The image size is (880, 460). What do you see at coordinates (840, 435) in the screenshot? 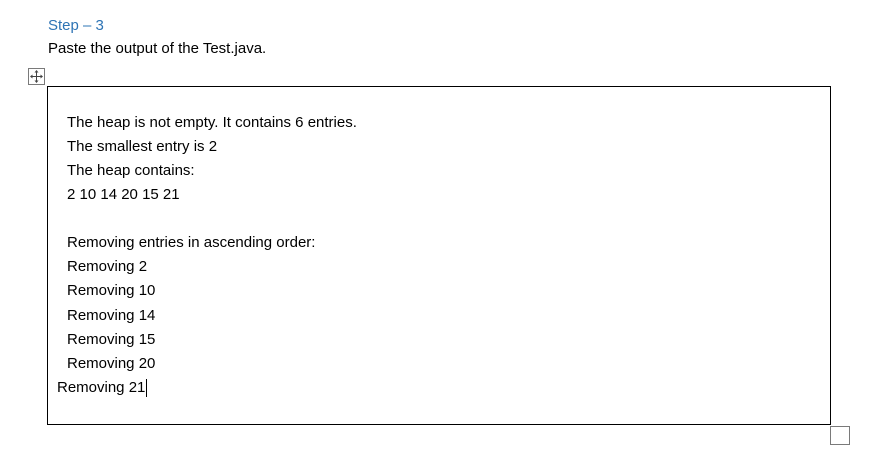
I see `table-resize-handle` at bounding box center [840, 435].